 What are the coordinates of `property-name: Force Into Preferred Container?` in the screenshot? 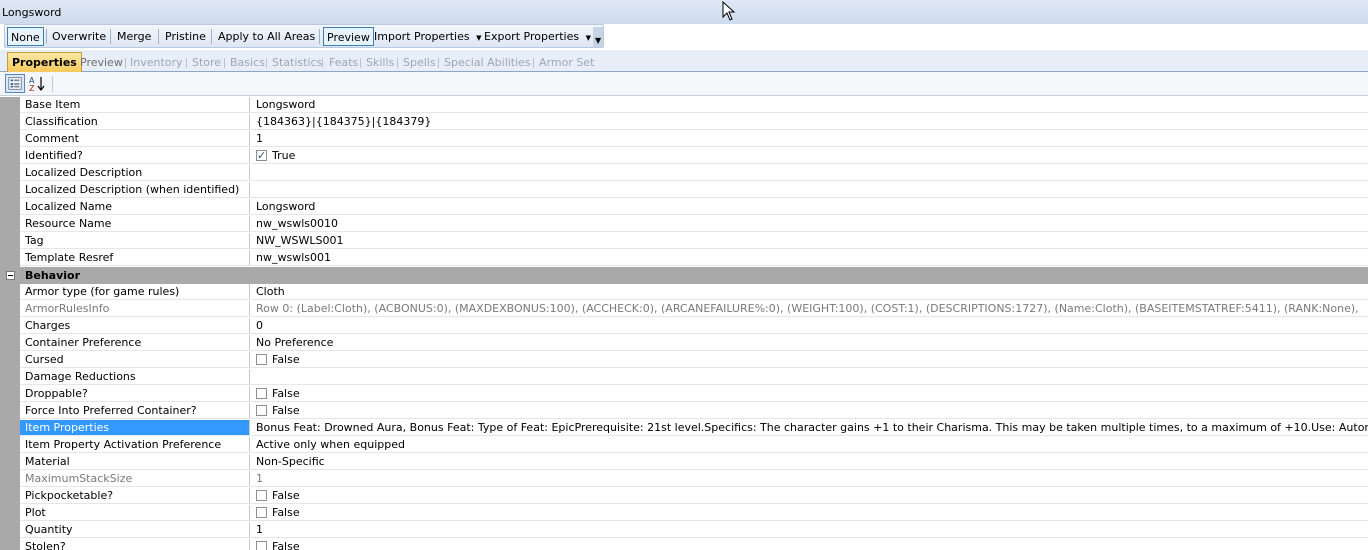 It's located at (135, 411).